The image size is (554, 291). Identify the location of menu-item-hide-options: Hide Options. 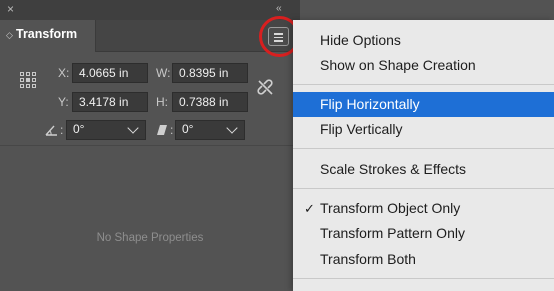
(423, 40).